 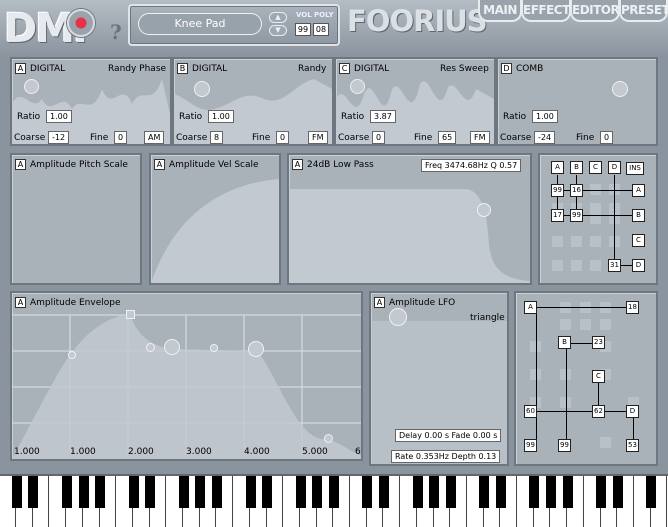 I want to click on lfo-wave-type: triangle, so click(x=487, y=318).